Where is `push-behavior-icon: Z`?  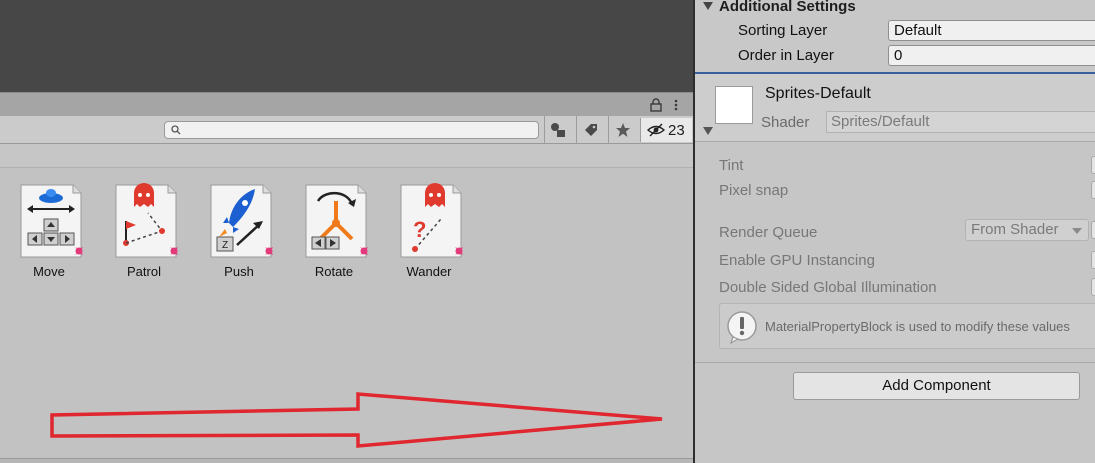
push-behavior-icon: Z is located at coordinates (241, 221).